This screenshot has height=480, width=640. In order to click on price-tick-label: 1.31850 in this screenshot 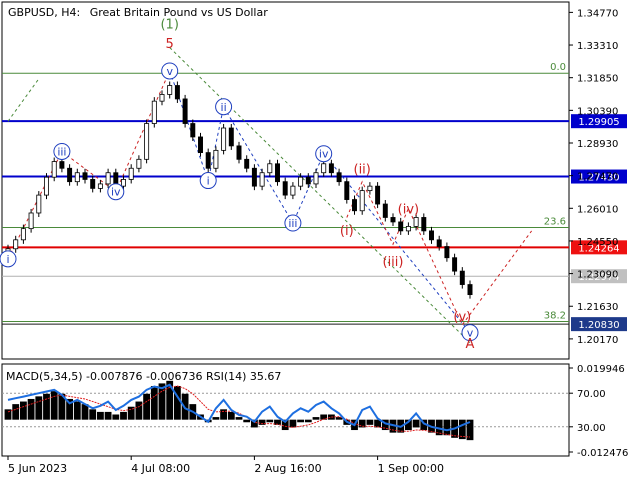, I will do `click(597, 79)`.